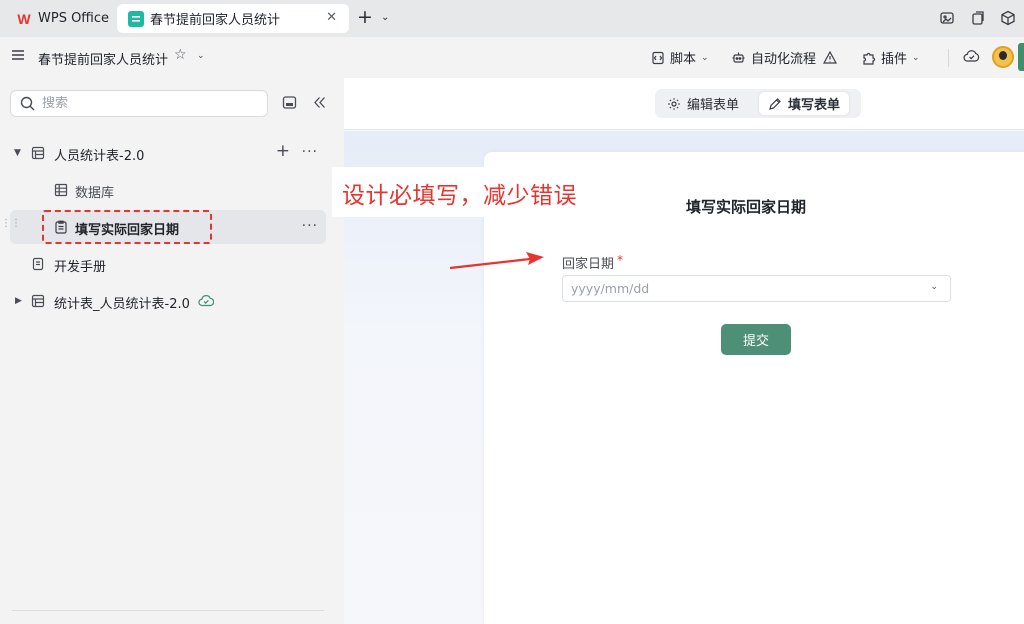 The height and width of the screenshot is (624, 1024). I want to click on cloud-sync-icon, so click(971, 58).